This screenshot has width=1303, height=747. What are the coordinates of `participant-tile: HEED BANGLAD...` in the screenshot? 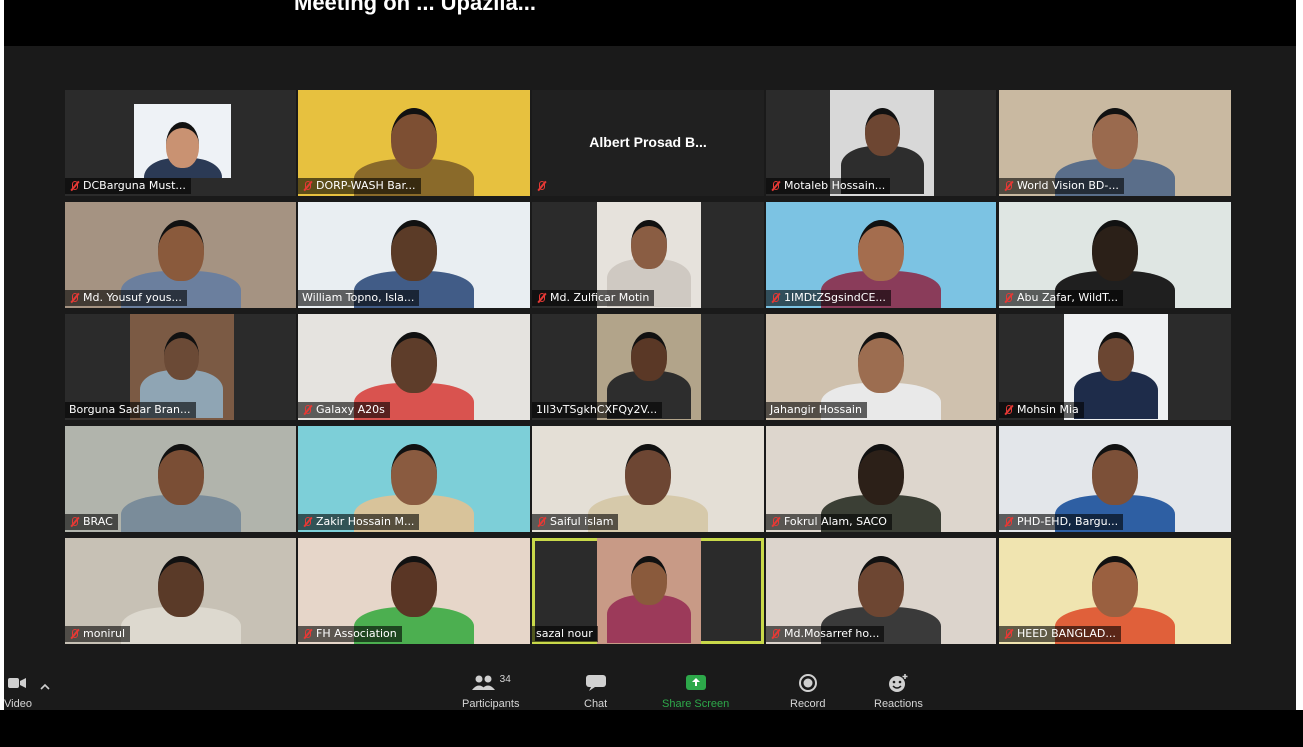 It's located at (1115, 591).